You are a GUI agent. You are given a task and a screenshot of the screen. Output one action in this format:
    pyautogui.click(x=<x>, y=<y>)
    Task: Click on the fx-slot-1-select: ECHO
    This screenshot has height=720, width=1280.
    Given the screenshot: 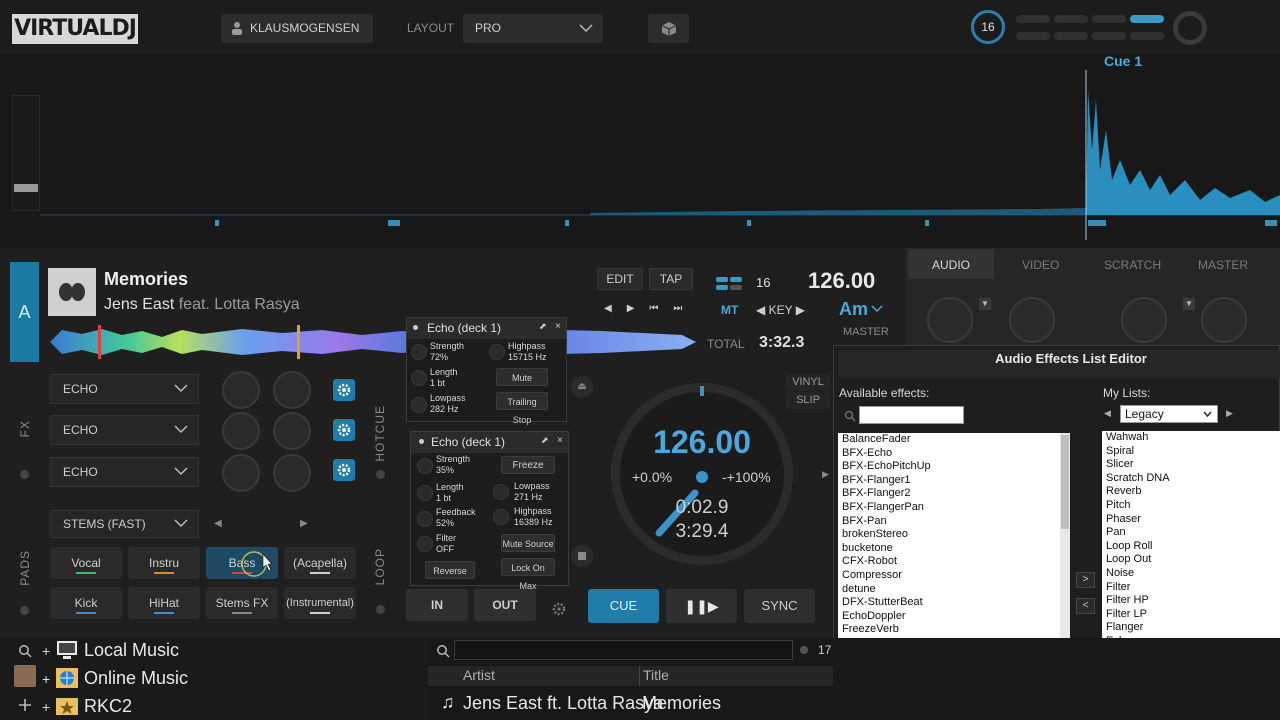 What is the action you would take?
    pyautogui.click(x=124, y=389)
    